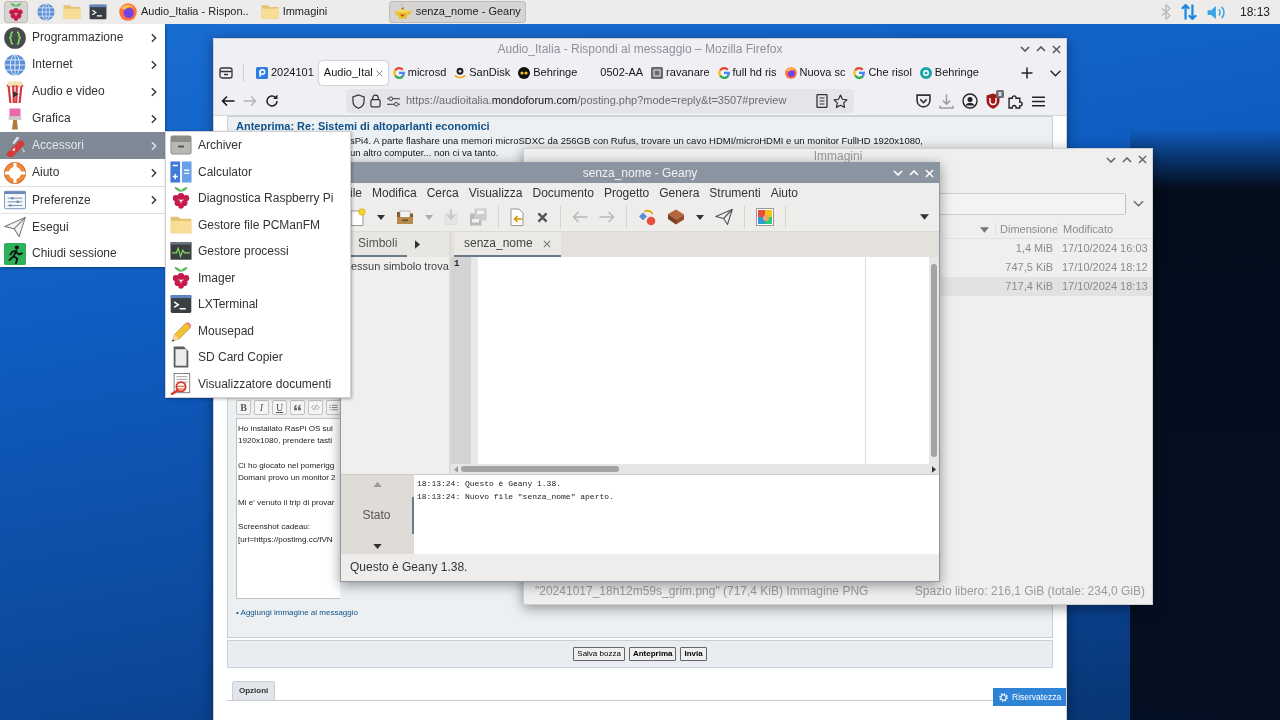  Describe the element at coordinates (394, 193) in the screenshot. I see `menu-item: Modifica` at that location.